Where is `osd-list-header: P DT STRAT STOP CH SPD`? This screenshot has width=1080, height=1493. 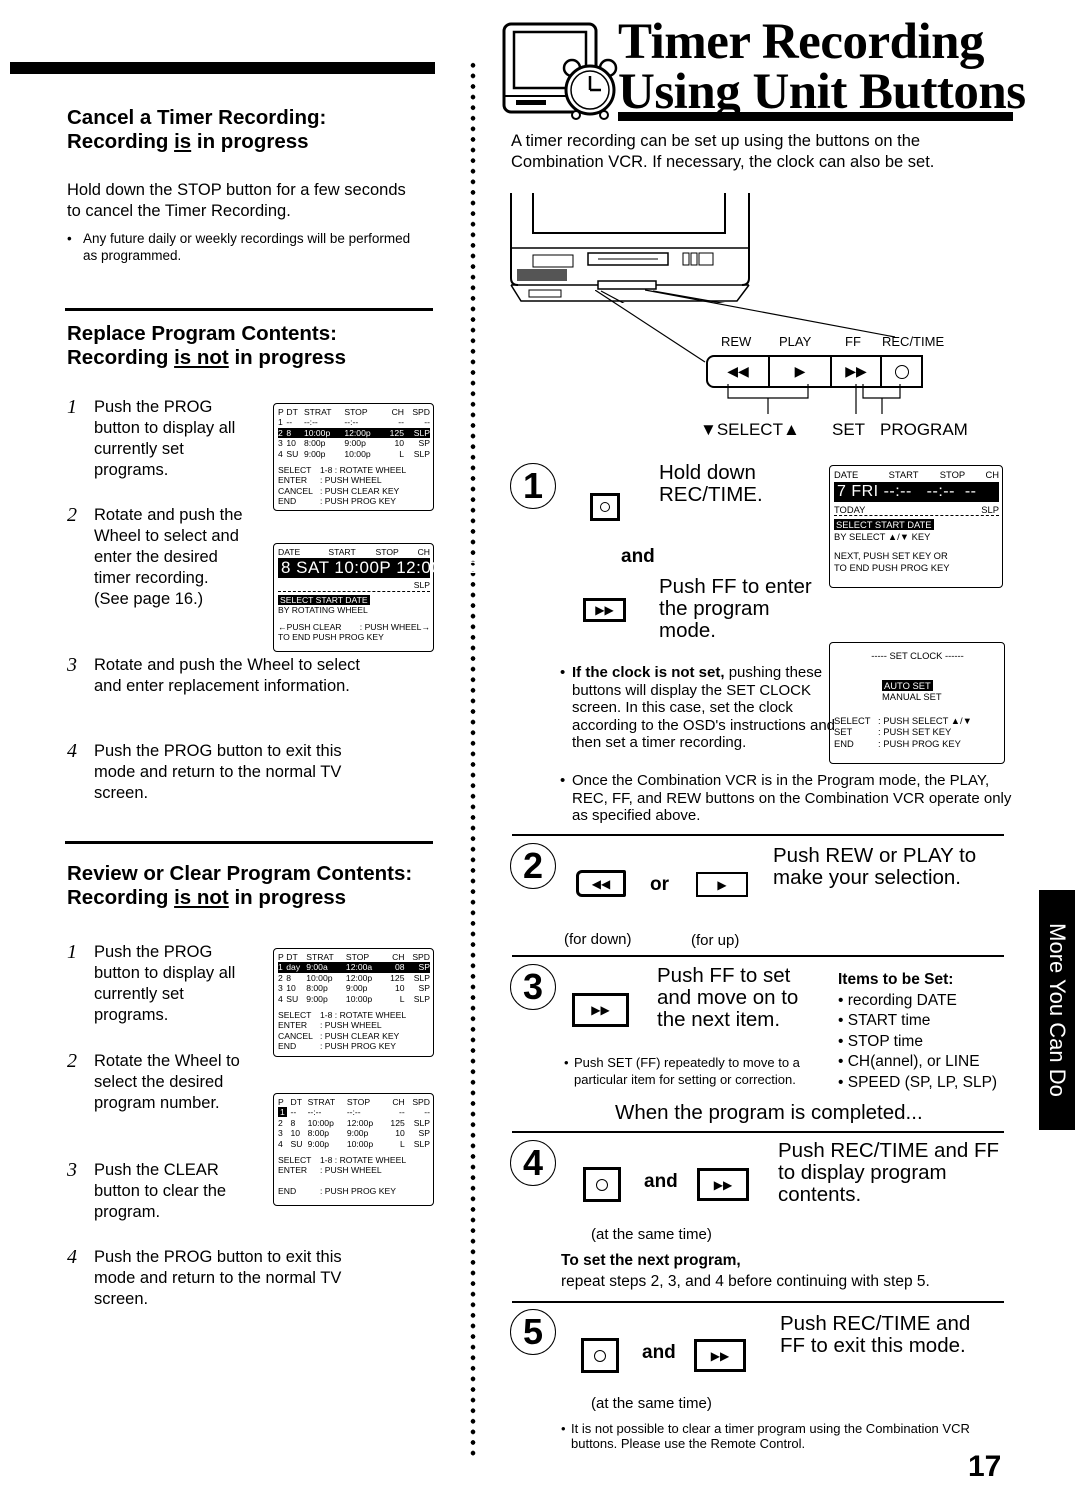
osd-list-header: P DT STRAT STOP CH SPD is located at coordinates (354, 1102).